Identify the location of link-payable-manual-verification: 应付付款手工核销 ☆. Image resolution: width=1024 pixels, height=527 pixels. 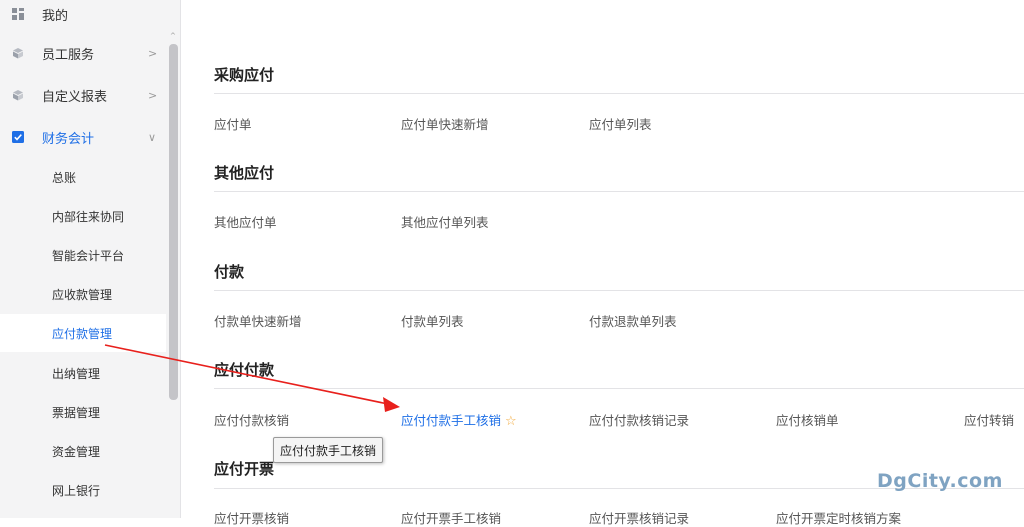
(459, 419).